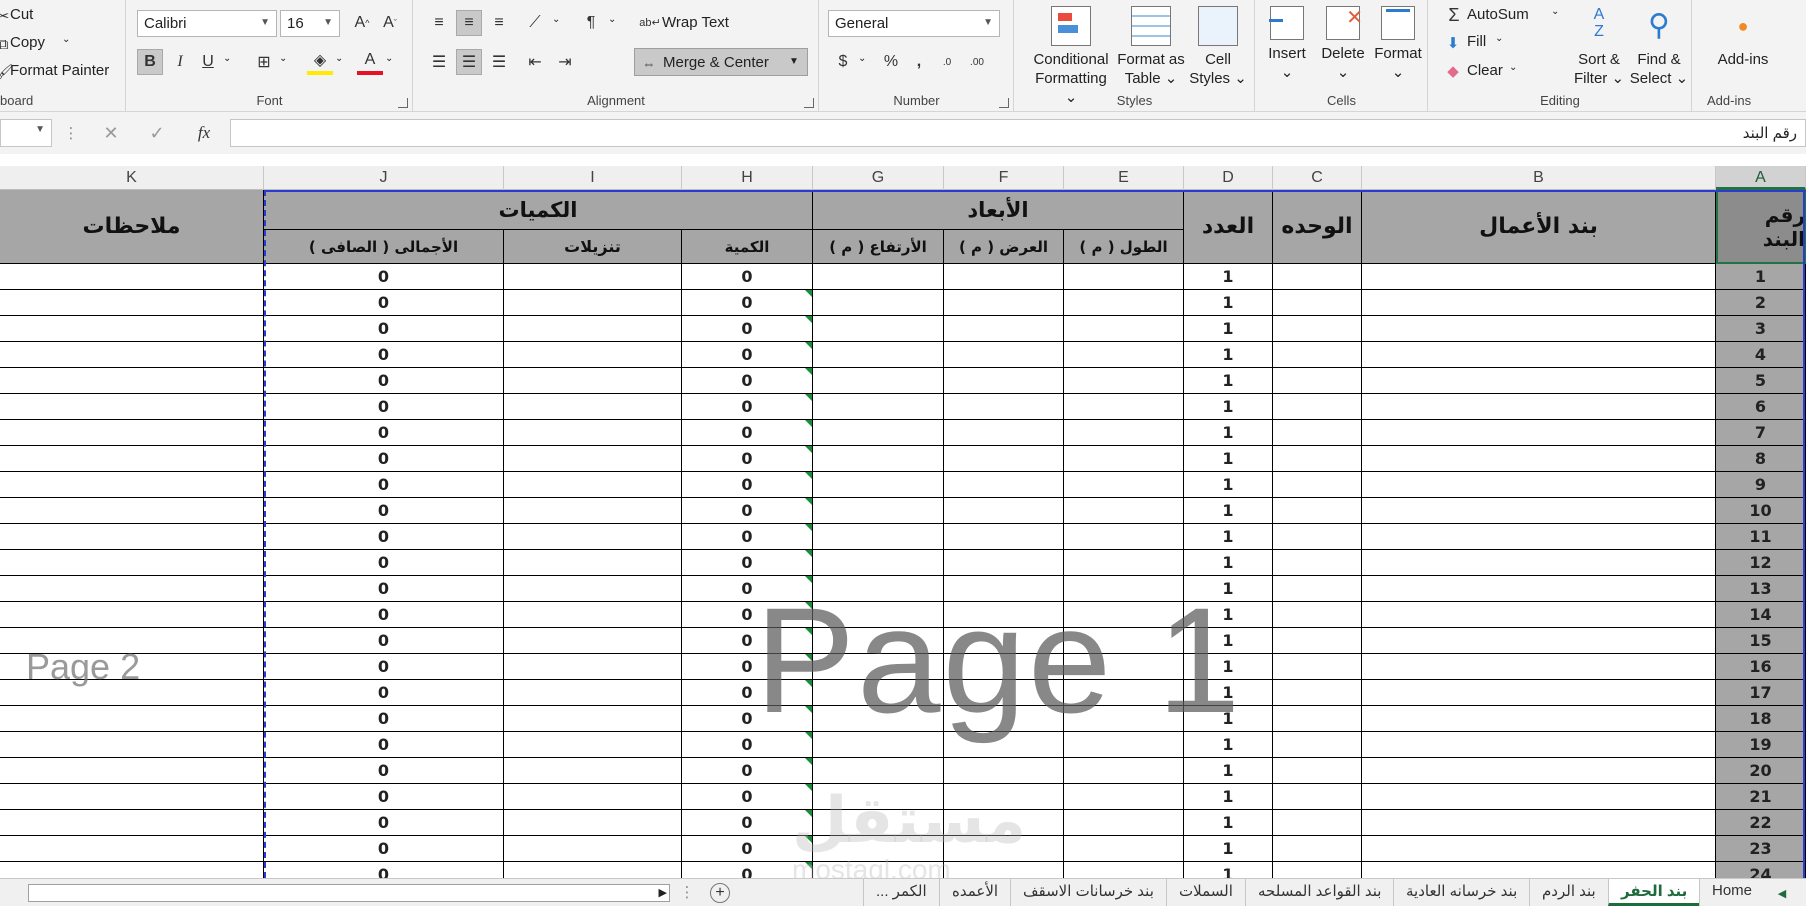 This screenshot has width=1806, height=906. Describe the element at coordinates (843, 62) in the screenshot. I see `accounting-format-icon: $` at that location.